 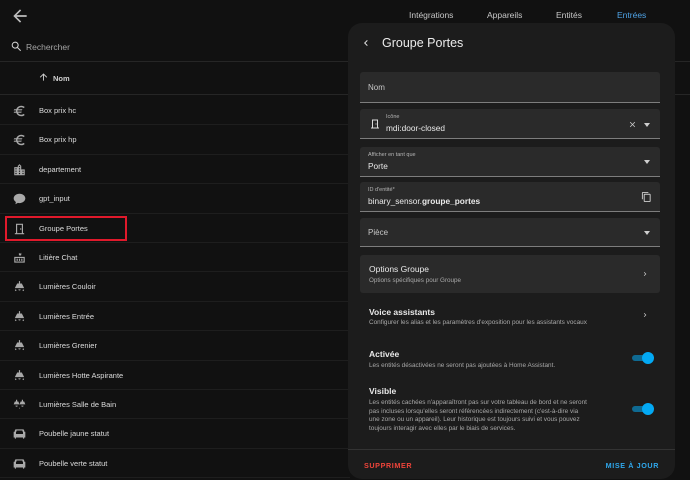 What do you see at coordinates (415, 280) in the screenshot?
I see `group-options-subtitle: Options spécifiques pour Groupe` at bounding box center [415, 280].